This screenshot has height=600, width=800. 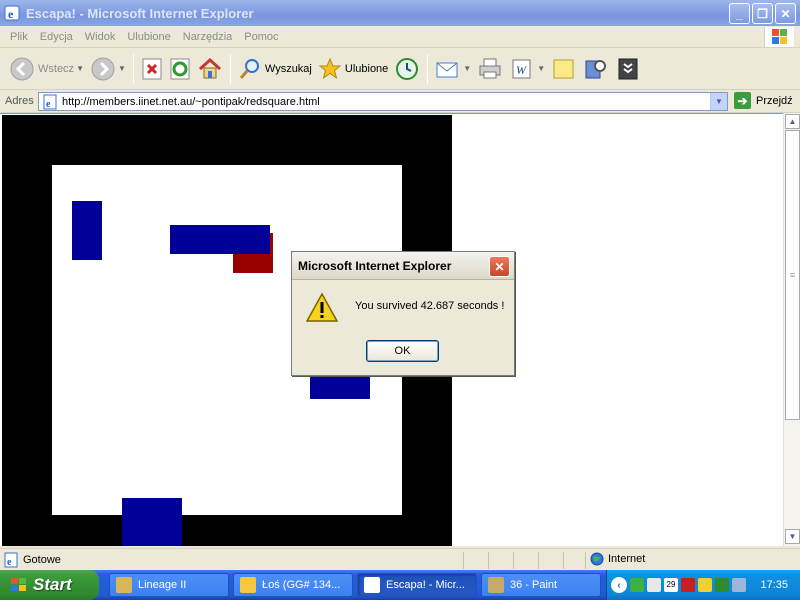 What do you see at coordinates (627, 559) in the screenshot?
I see `zone-label: Internet` at bounding box center [627, 559].